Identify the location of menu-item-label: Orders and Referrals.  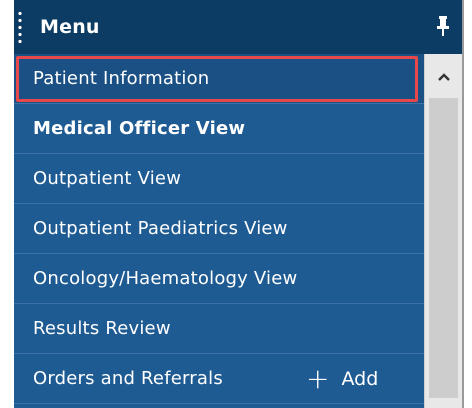
(128, 378).